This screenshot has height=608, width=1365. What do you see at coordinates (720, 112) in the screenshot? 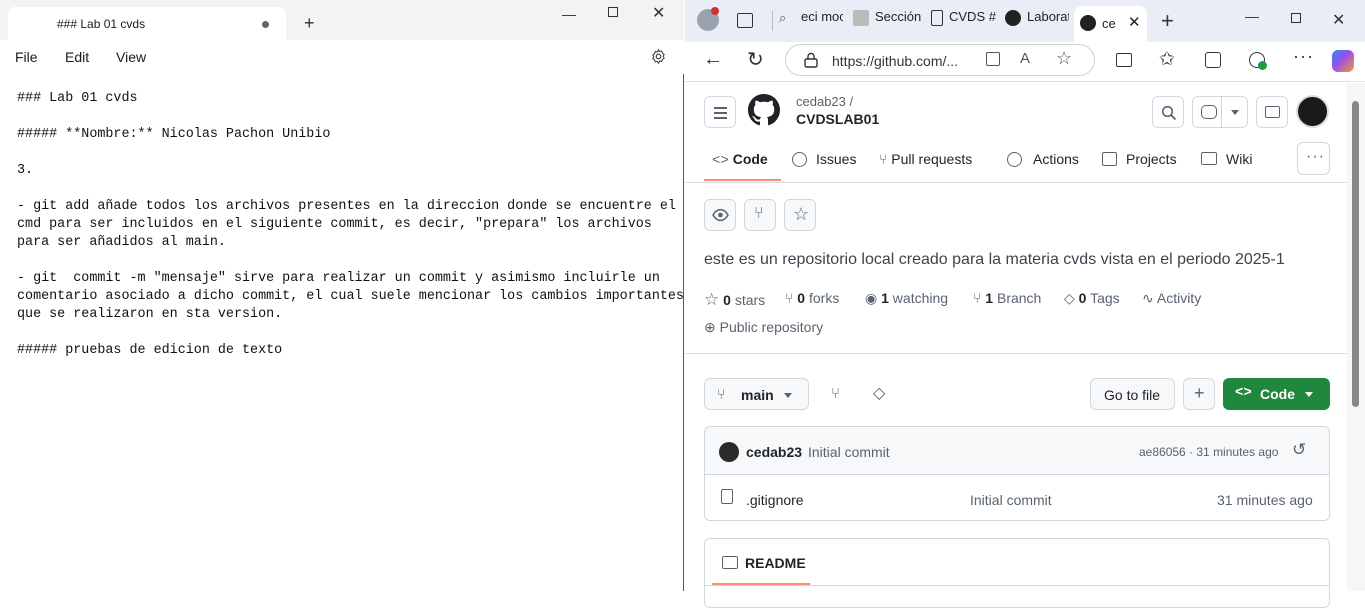
I see `hamburger-menu-button` at bounding box center [720, 112].